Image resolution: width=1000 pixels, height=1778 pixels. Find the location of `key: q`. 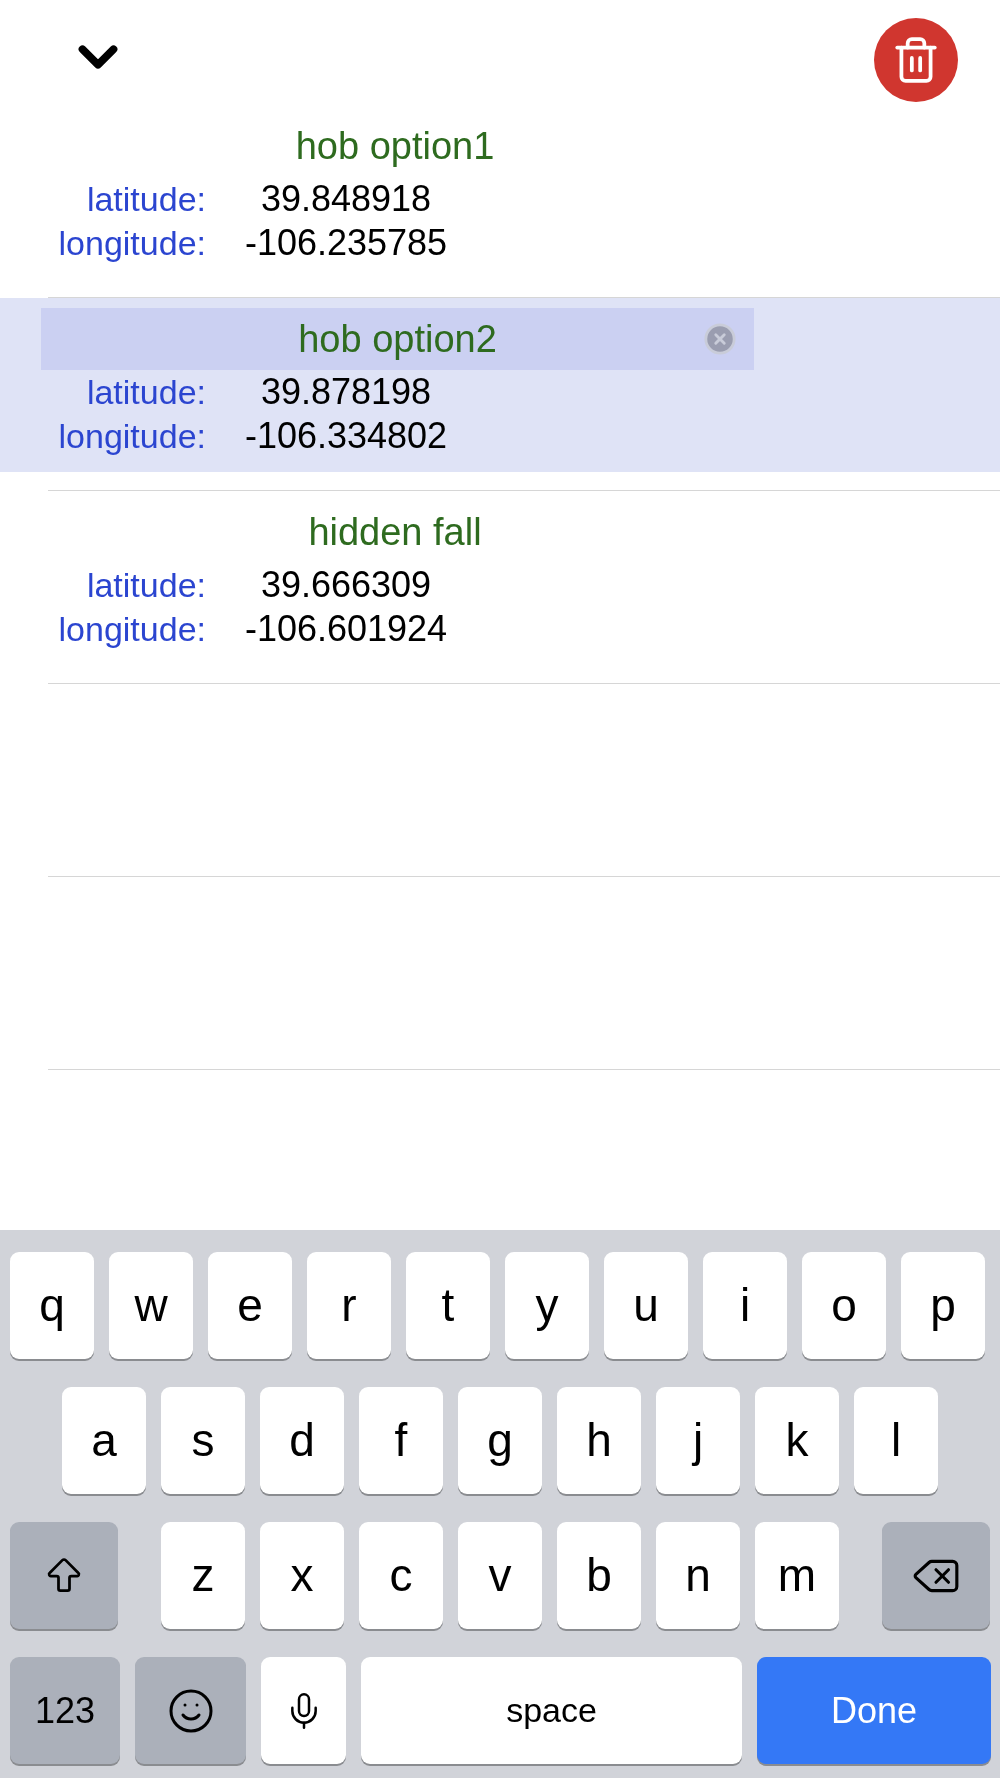

key: q is located at coordinates (52, 1305).